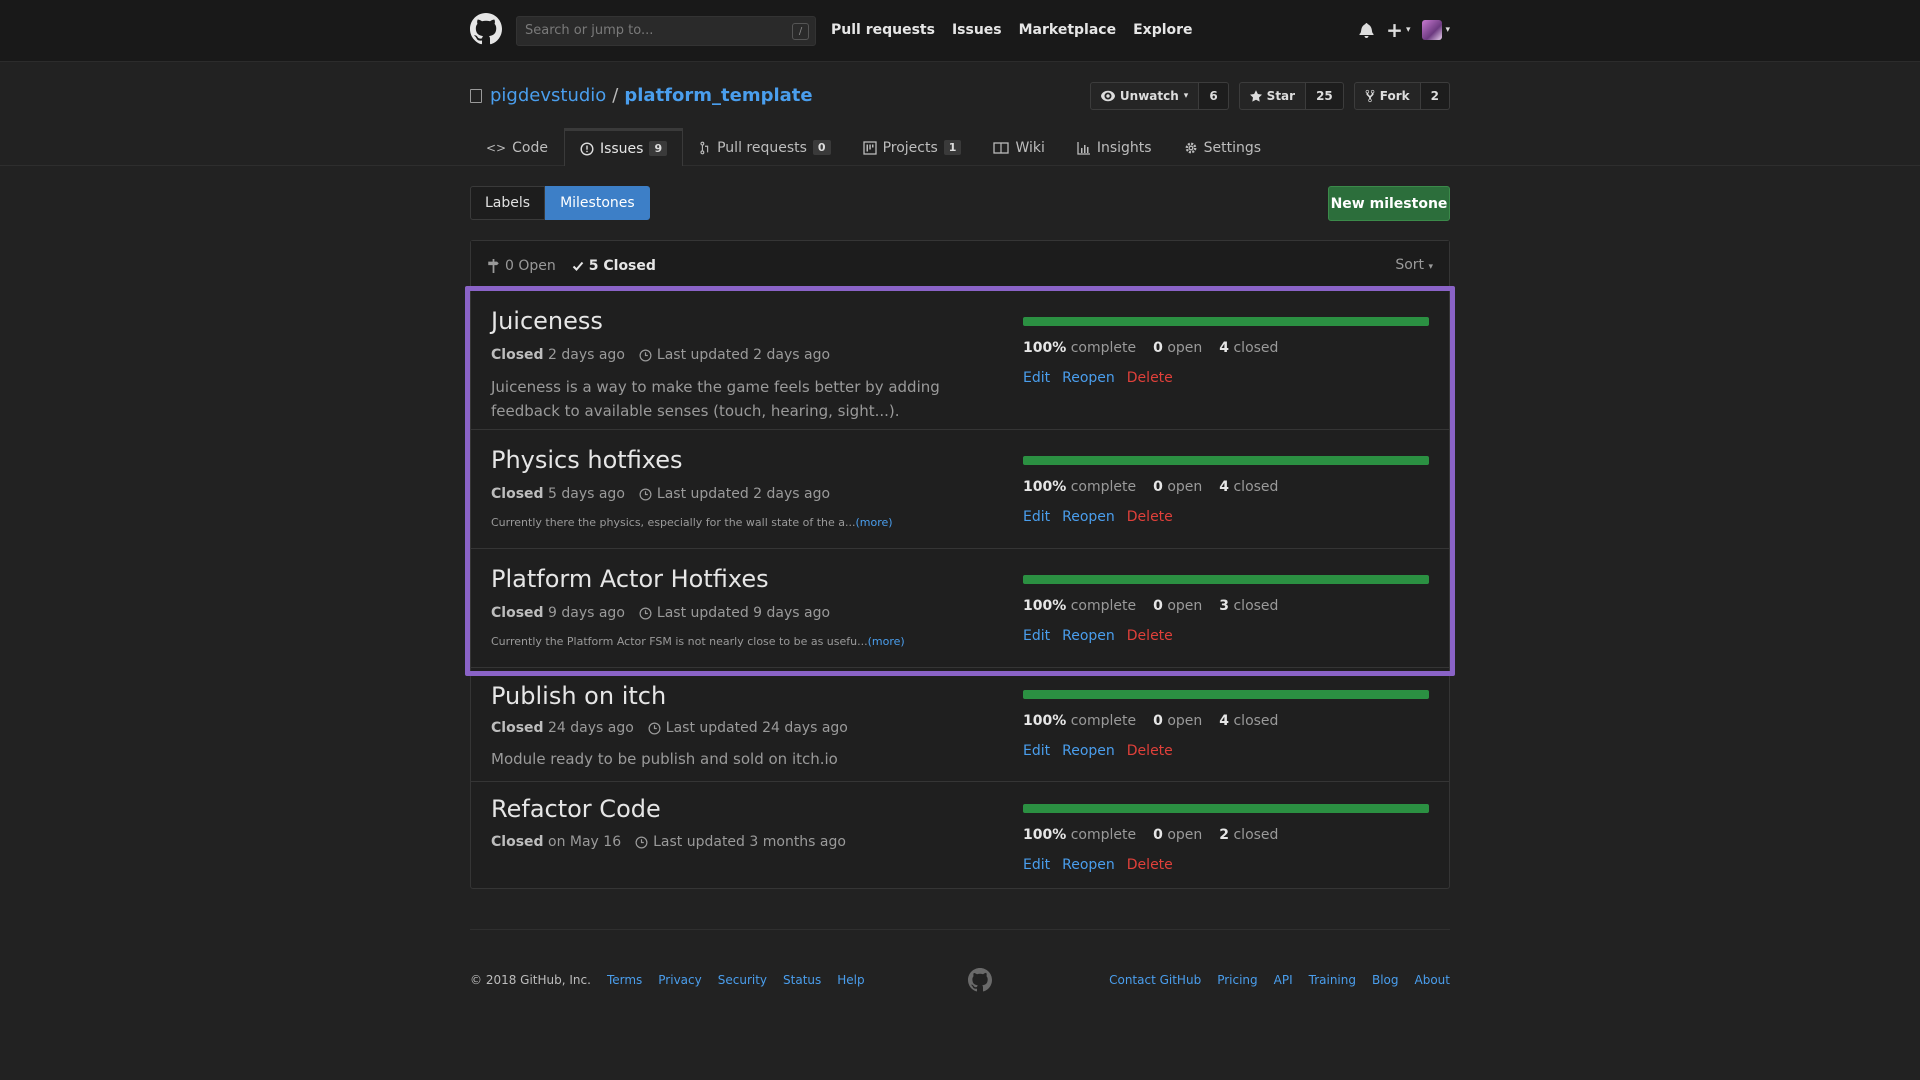  I want to click on create-new-menu: + ▾, so click(1398, 30).